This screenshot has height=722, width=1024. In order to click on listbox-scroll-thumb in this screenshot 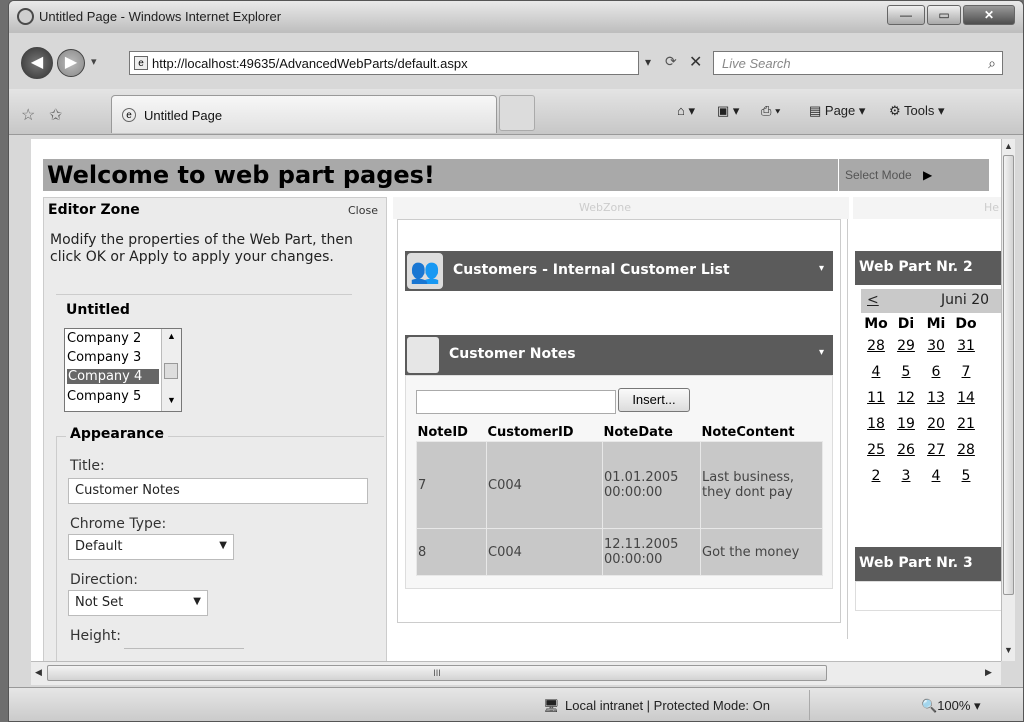, I will do `click(171, 371)`.